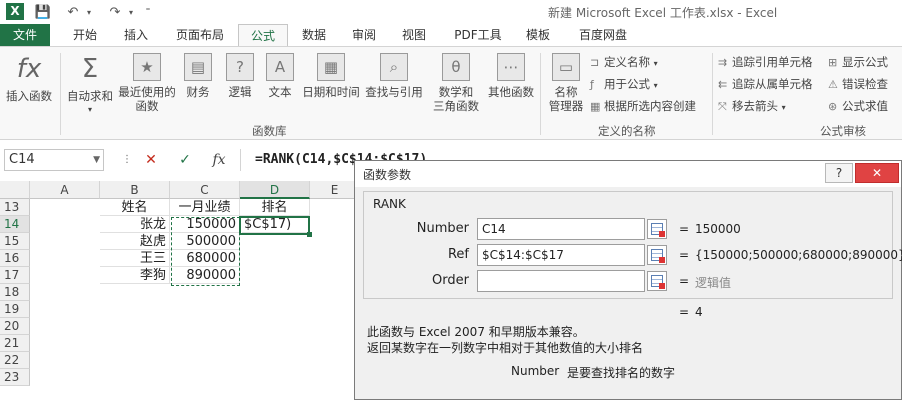 The width and height of the screenshot is (902, 400). Describe the element at coordinates (595, 62) in the screenshot. I see `tag-icon: ⊐` at that location.